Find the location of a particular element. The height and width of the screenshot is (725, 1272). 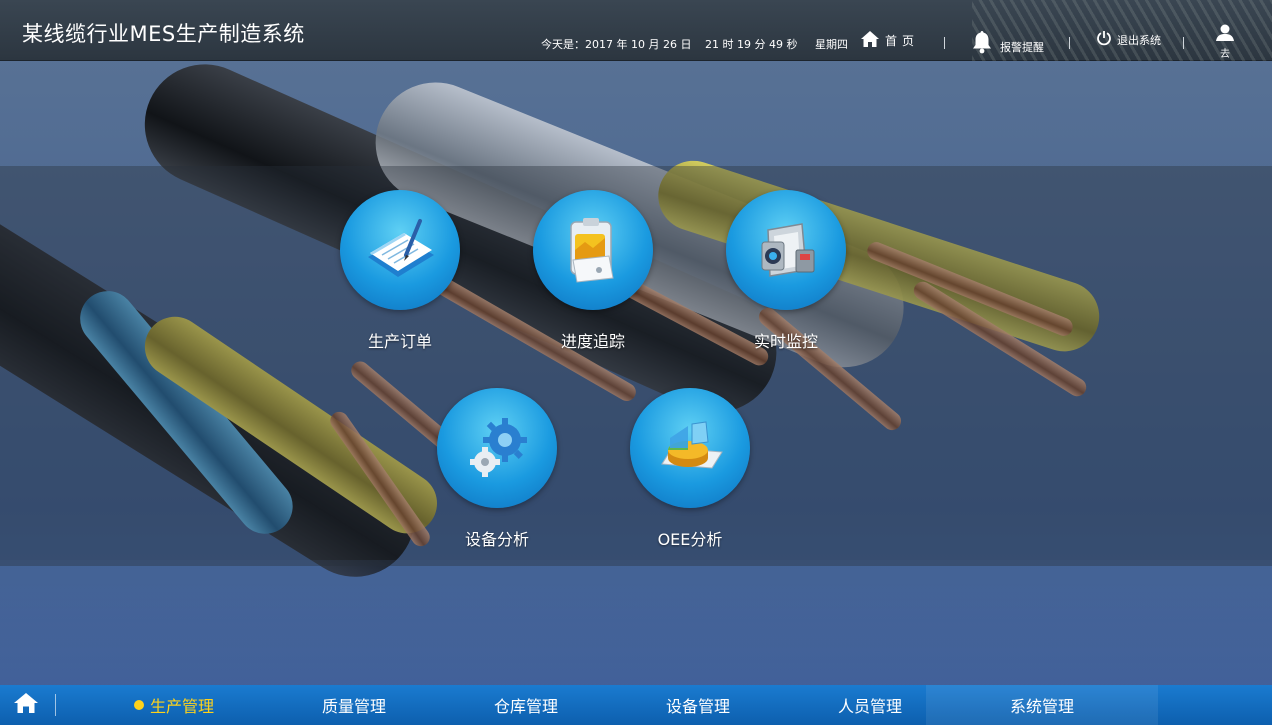

bell-icon is located at coordinates (982, 43).